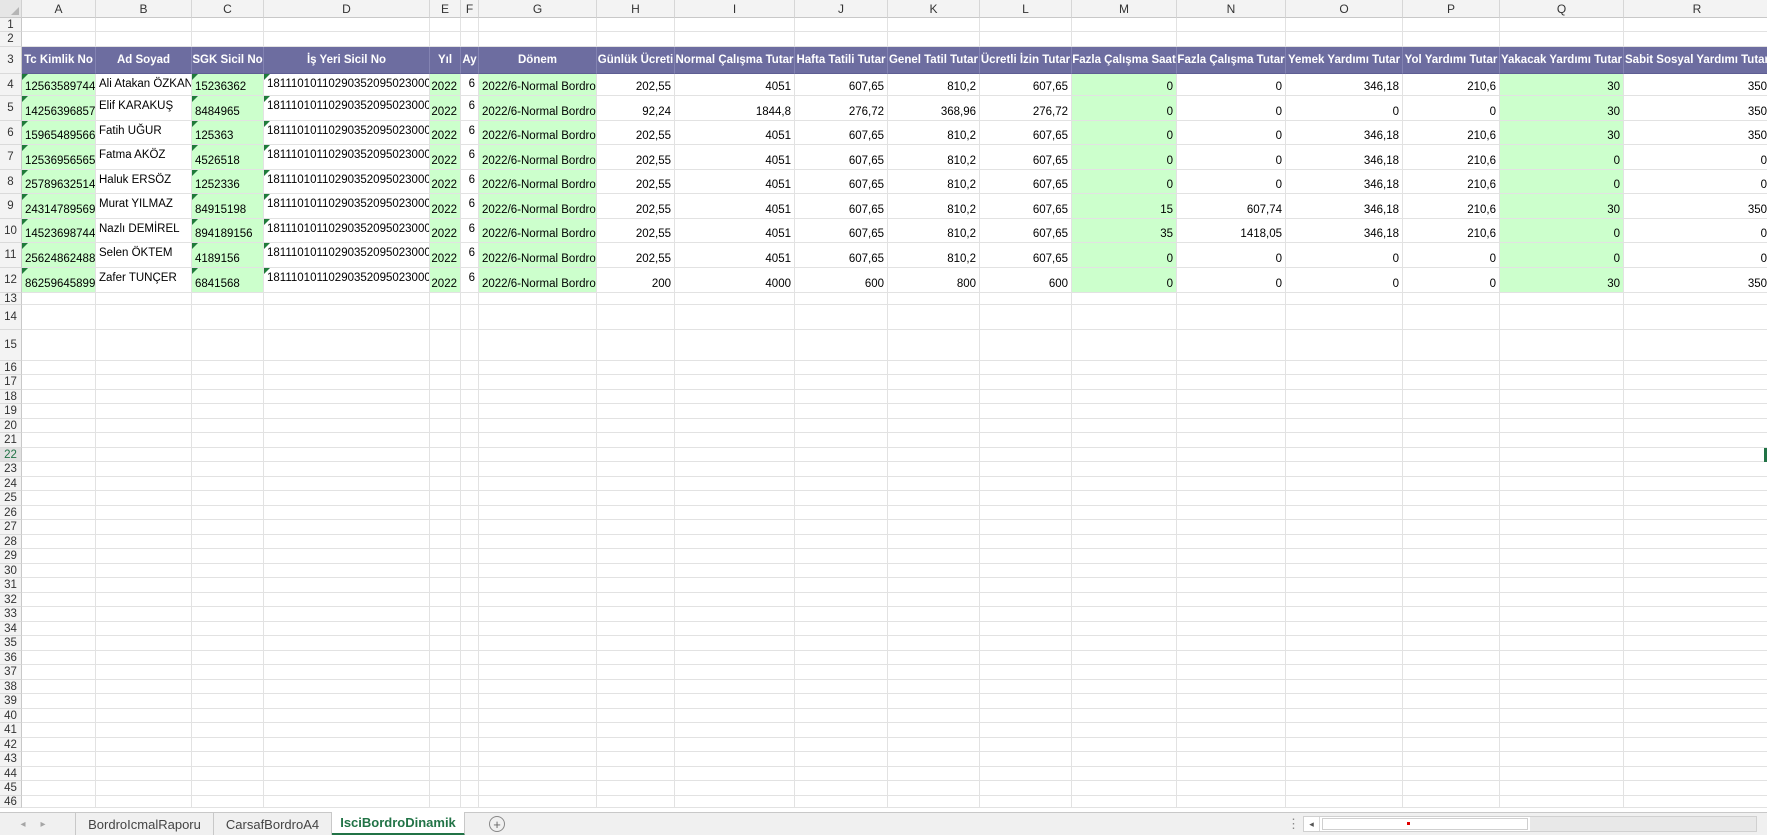 The width and height of the screenshot is (1767, 835). What do you see at coordinates (445, 60) in the screenshot?
I see `header-cell: Yıl` at bounding box center [445, 60].